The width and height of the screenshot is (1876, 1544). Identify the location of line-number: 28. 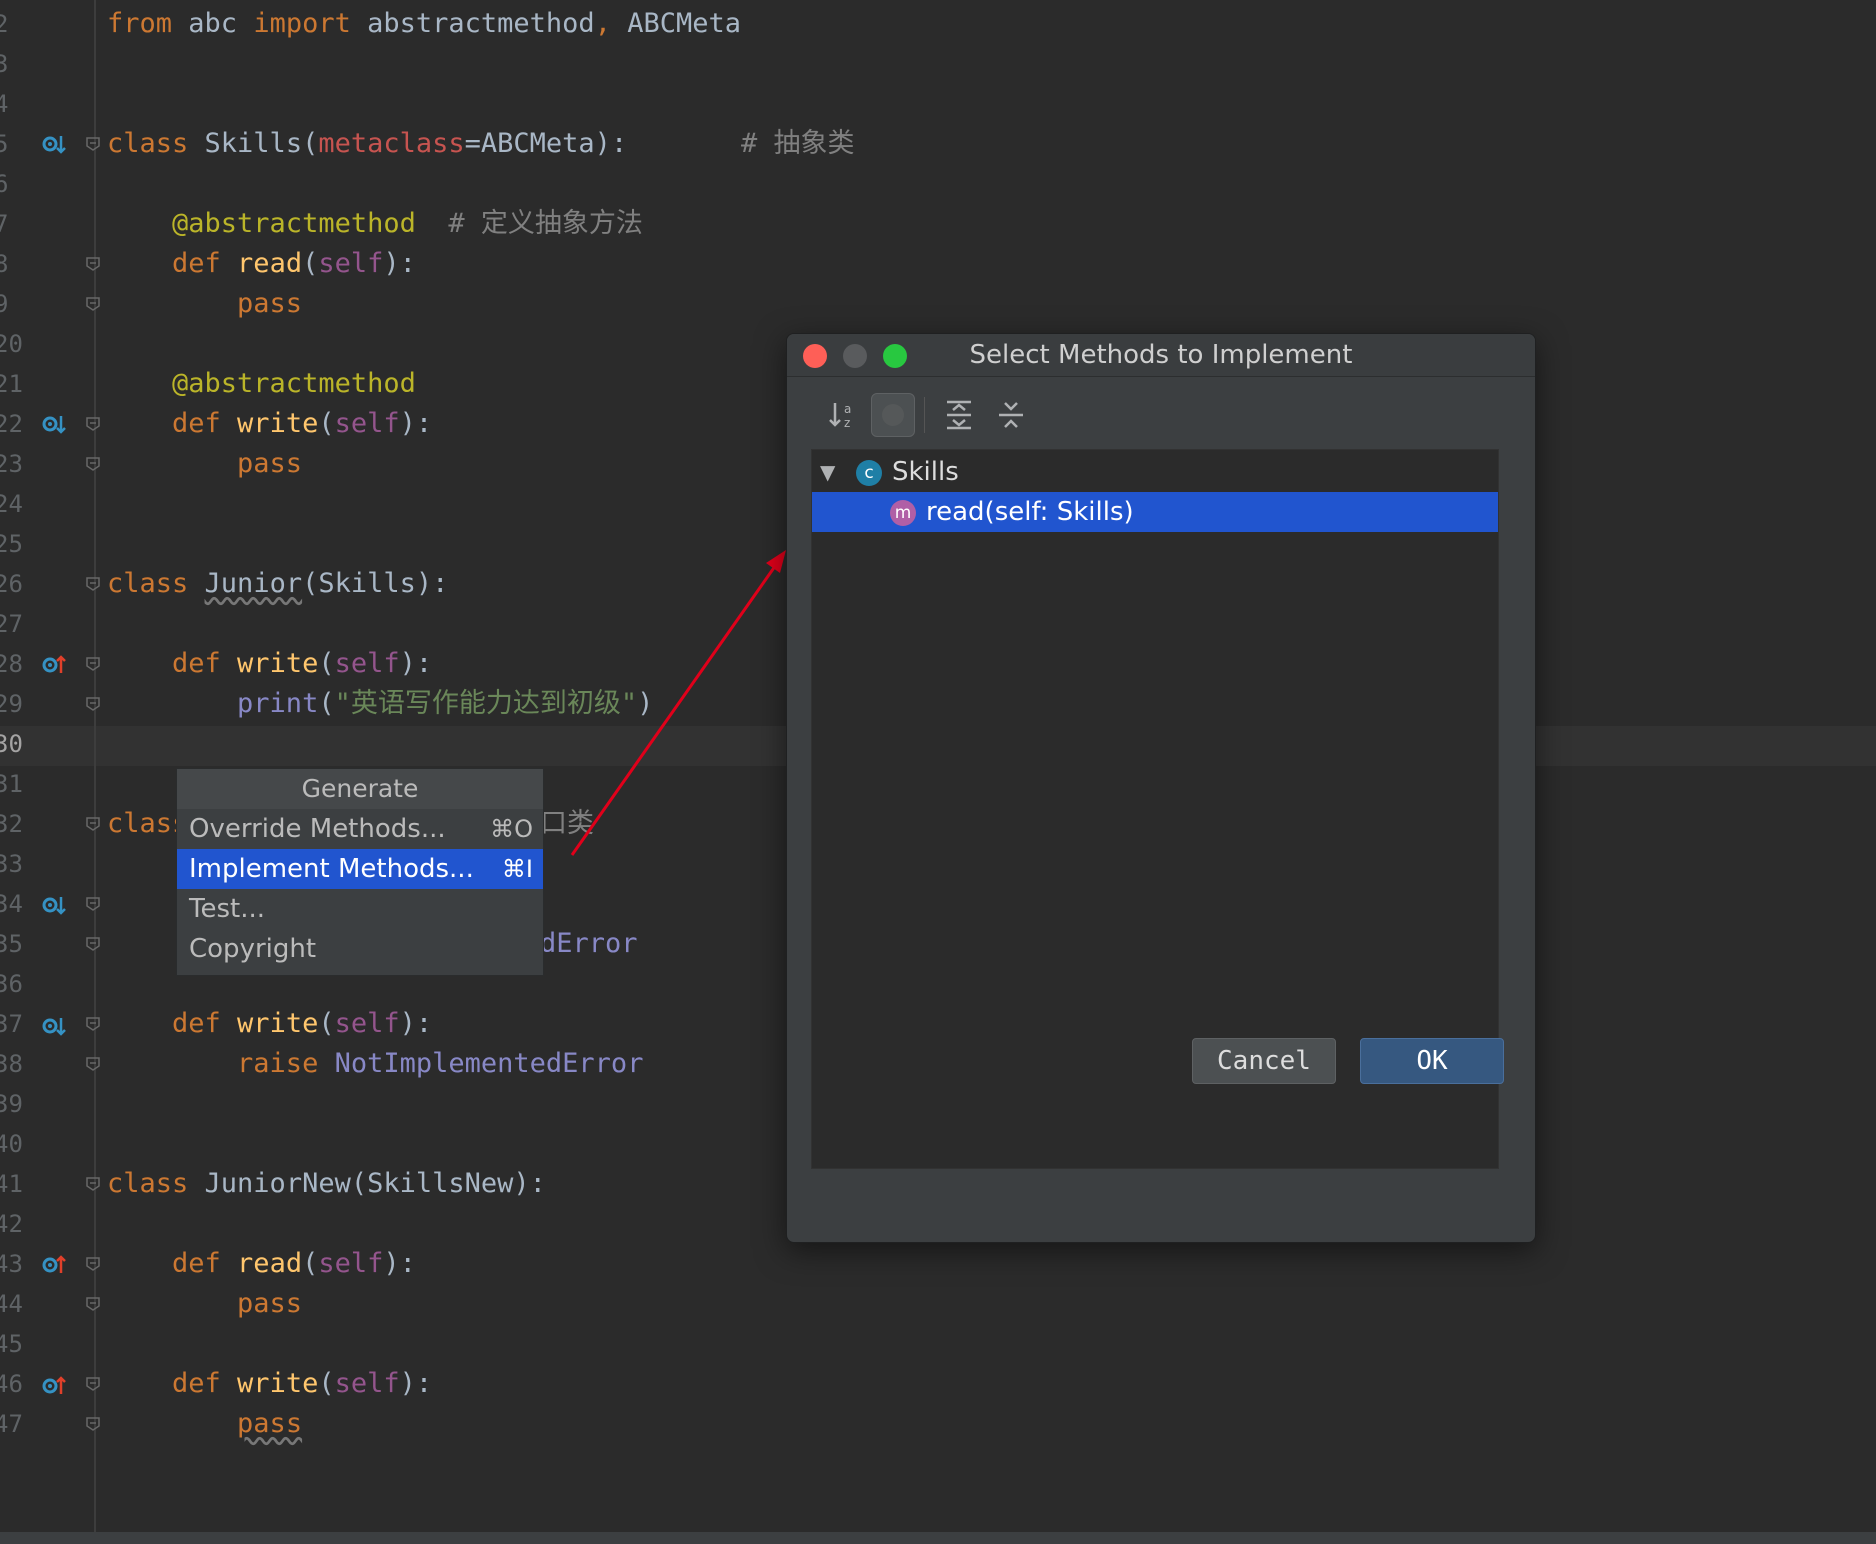
(11, 664).